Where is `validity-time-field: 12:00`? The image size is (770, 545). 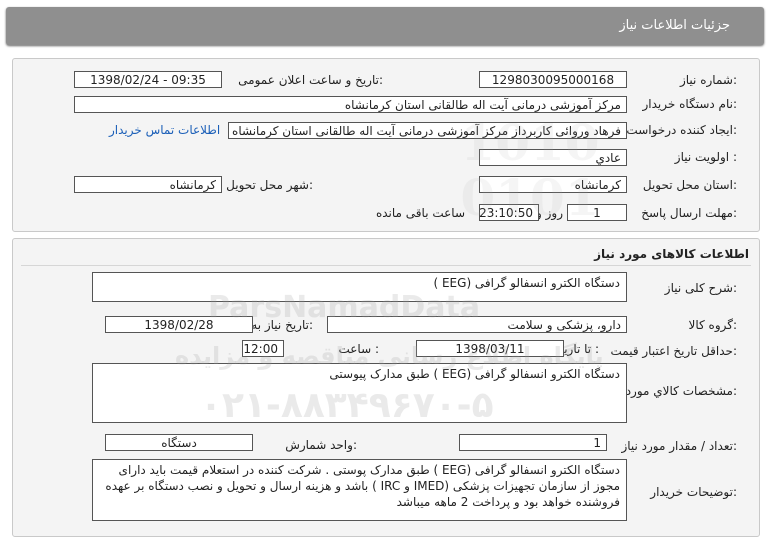 validity-time-field: 12:00 is located at coordinates (263, 348).